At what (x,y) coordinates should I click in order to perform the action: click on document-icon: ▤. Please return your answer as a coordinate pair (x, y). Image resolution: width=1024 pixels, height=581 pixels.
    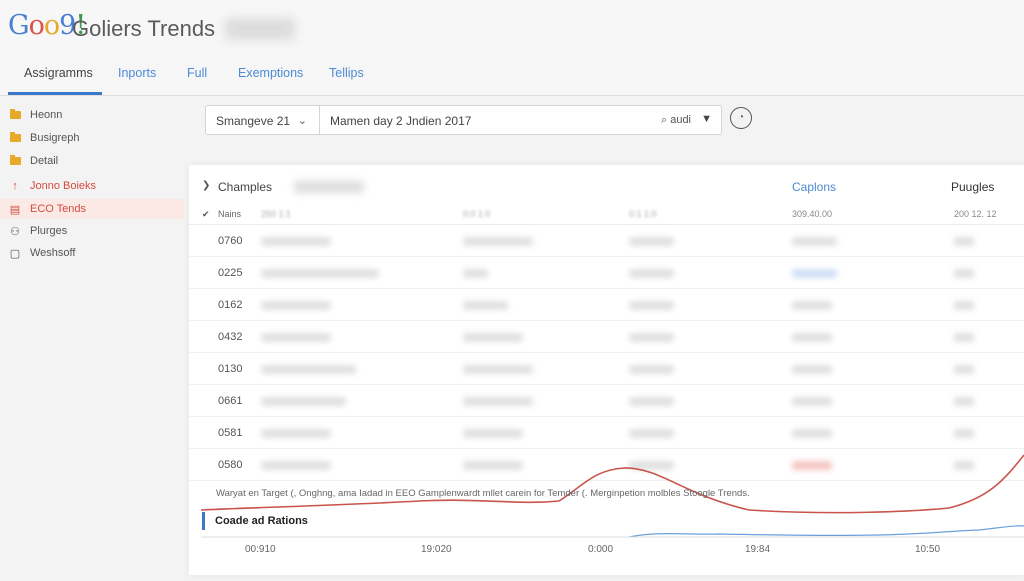
    Looking at the image, I should click on (15, 209).